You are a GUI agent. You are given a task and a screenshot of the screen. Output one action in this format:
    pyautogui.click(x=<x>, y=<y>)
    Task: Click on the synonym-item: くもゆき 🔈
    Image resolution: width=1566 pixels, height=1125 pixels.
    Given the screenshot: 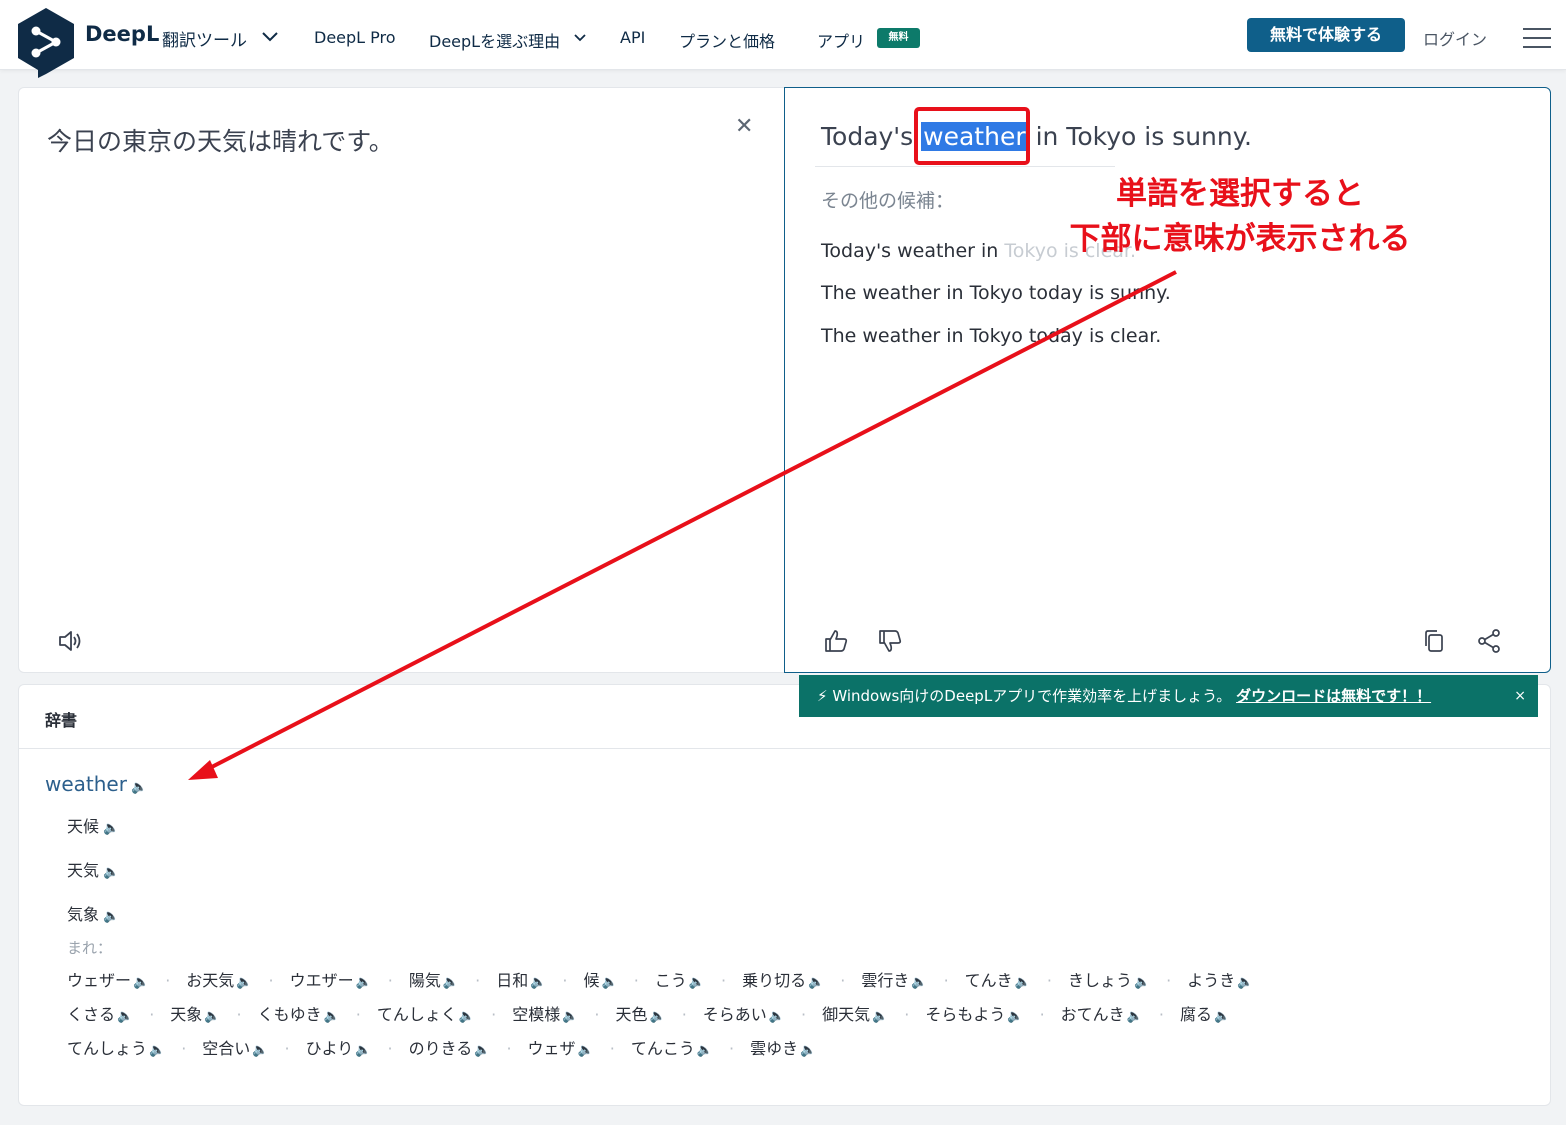 What is the action you would take?
    pyautogui.click(x=299, y=1013)
    